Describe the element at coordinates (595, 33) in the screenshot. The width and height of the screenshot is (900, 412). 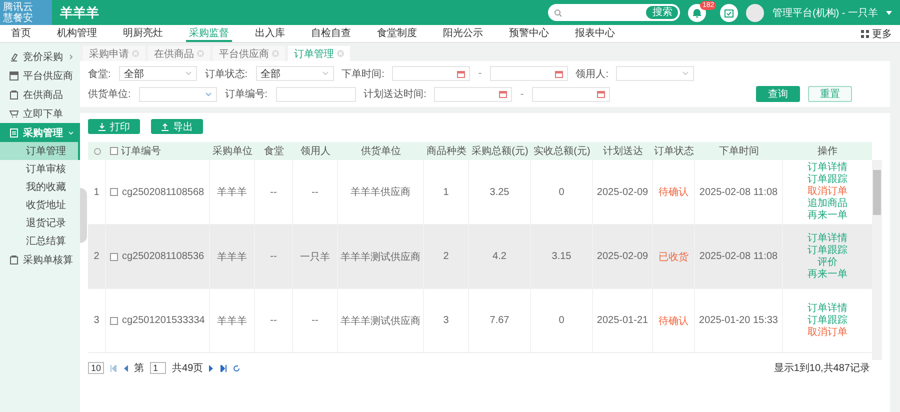
I see `nav-tab: 报表中心` at that location.